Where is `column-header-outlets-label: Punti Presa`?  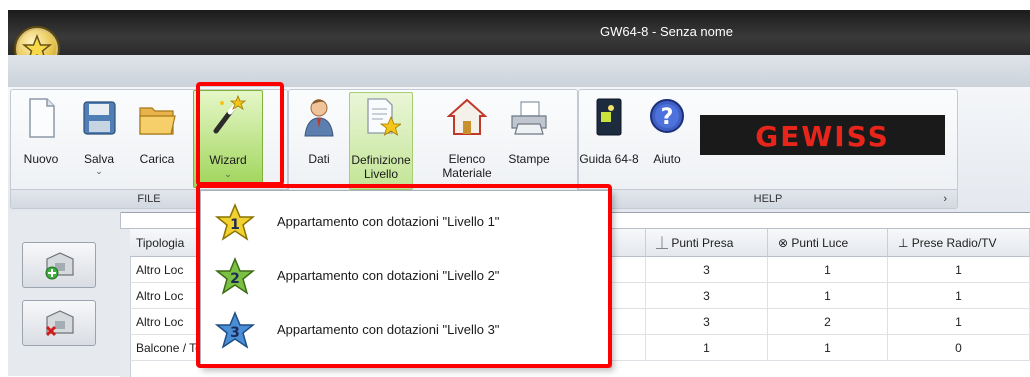 column-header-outlets-label: Punti Presa is located at coordinates (702, 243).